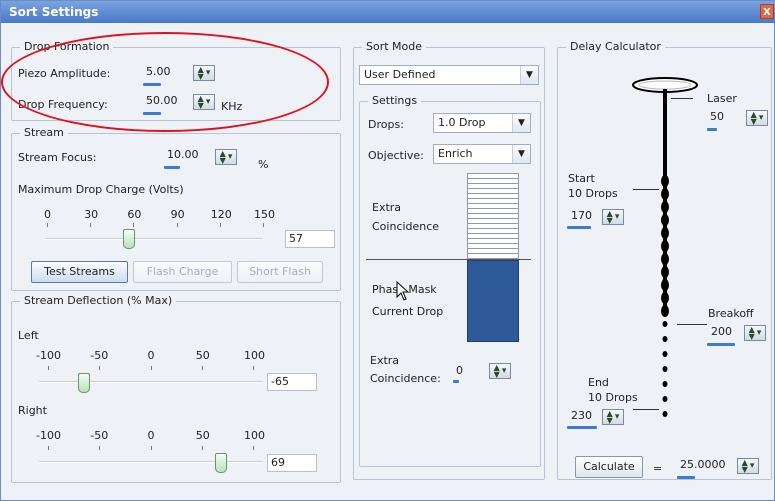 This screenshot has height=501, width=775. What do you see at coordinates (721, 344) in the screenshot?
I see `breakoff-indicator` at bounding box center [721, 344].